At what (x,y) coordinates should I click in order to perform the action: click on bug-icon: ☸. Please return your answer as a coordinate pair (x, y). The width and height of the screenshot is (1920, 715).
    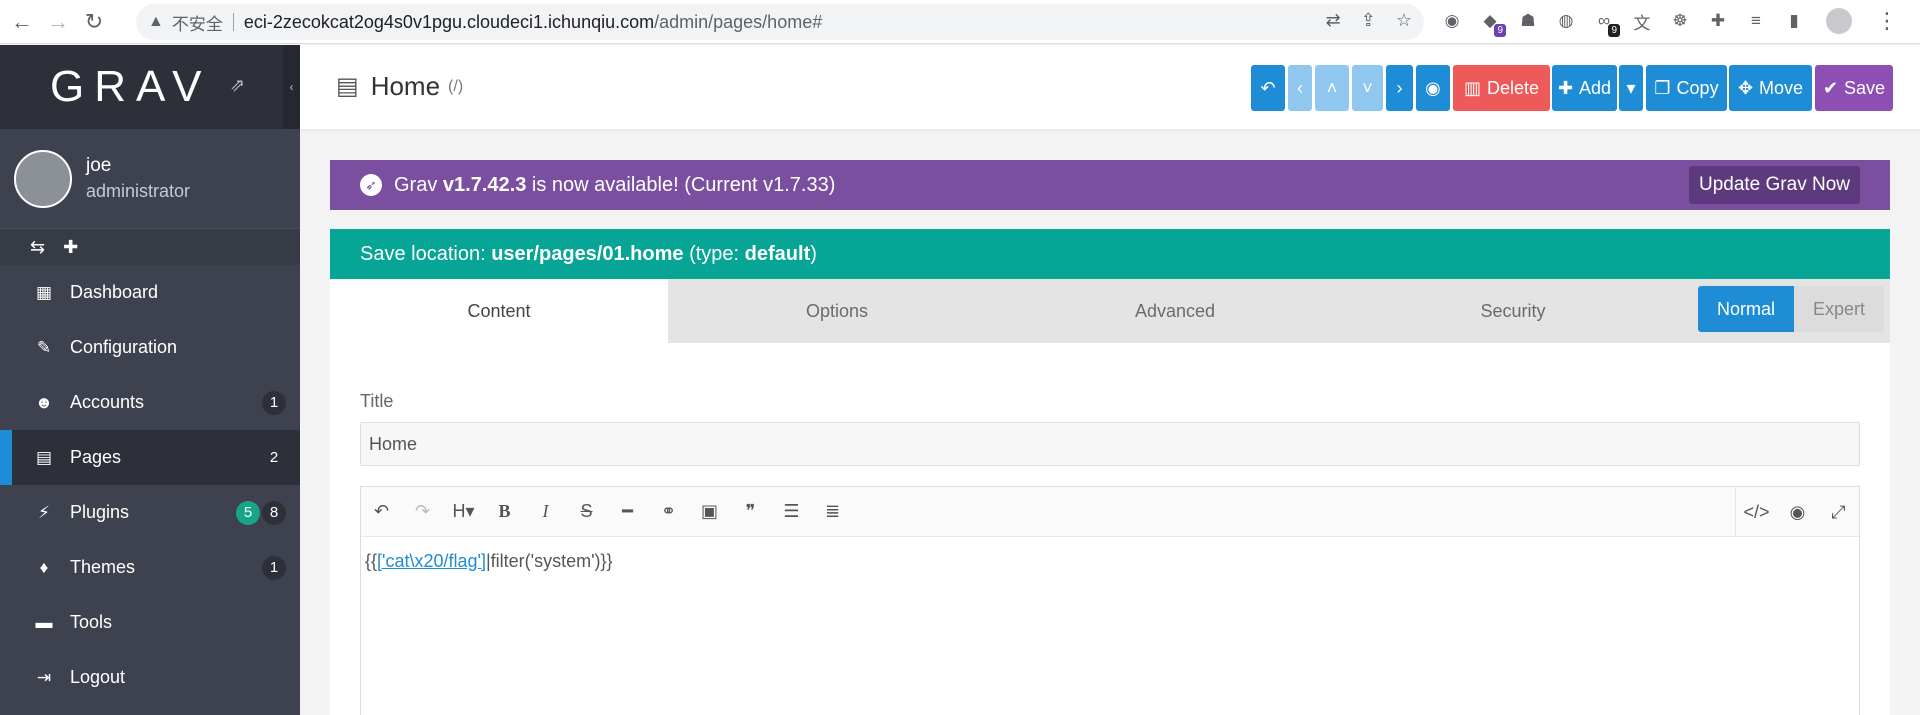
    Looking at the image, I should click on (1680, 21).